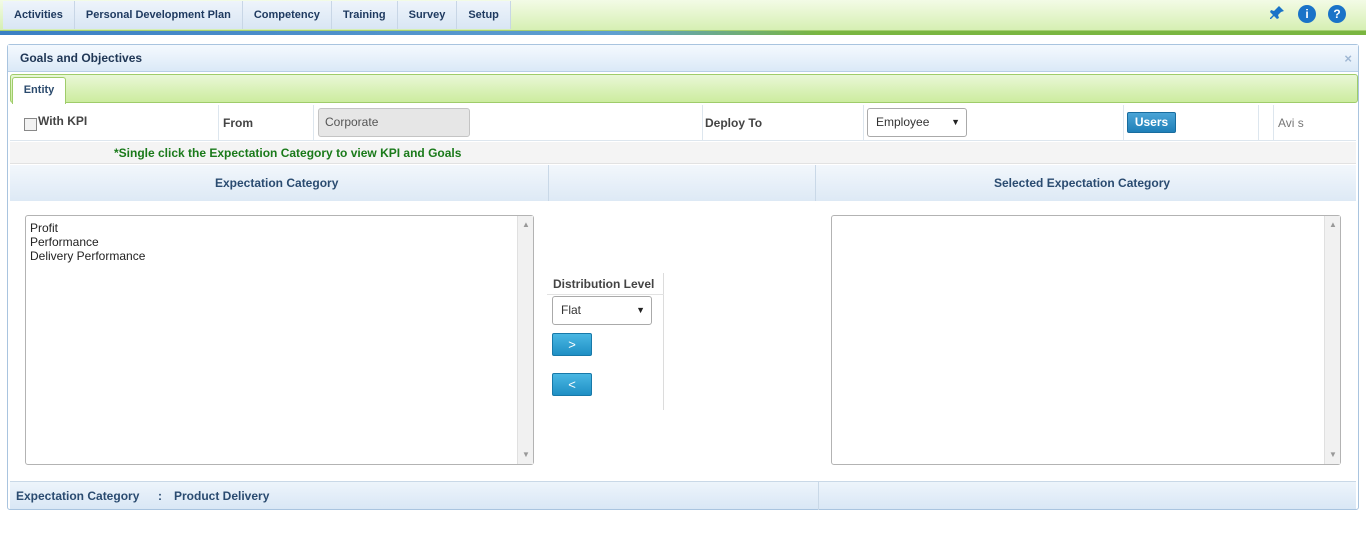 Image resolution: width=1366 pixels, height=542 pixels. I want to click on panel-header: Goals and Objectives ×, so click(683, 58).